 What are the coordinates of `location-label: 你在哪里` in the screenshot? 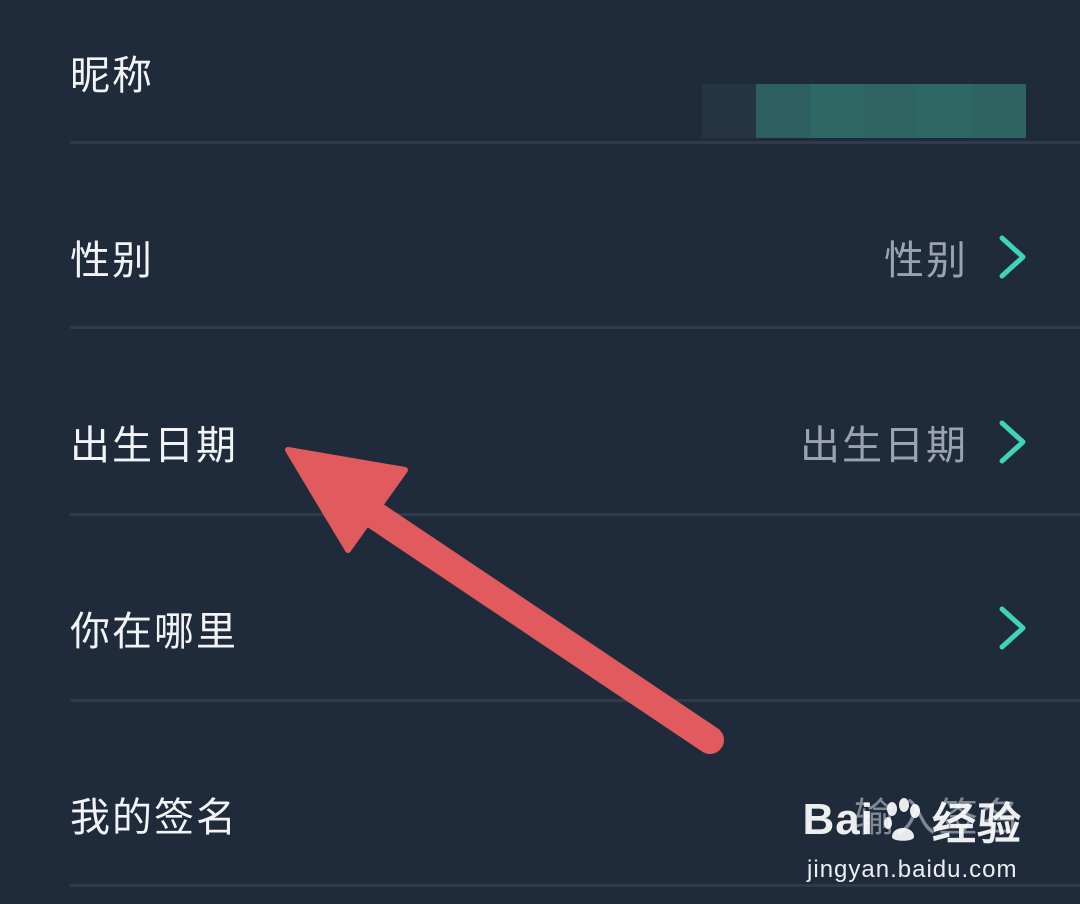 It's located at (154, 632).